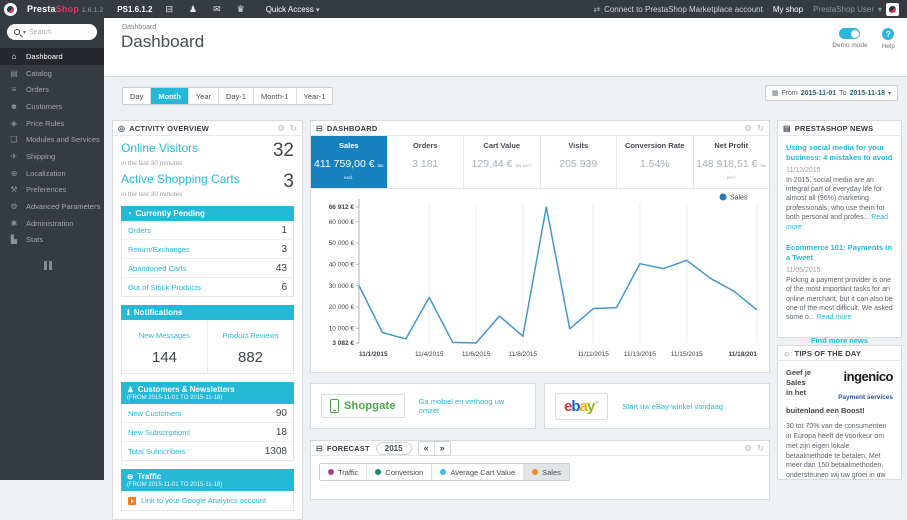 This screenshot has width=907, height=520. What do you see at coordinates (154, 413) in the screenshot?
I see `new-customers-link: New Customers` at bounding box center [154, 413].